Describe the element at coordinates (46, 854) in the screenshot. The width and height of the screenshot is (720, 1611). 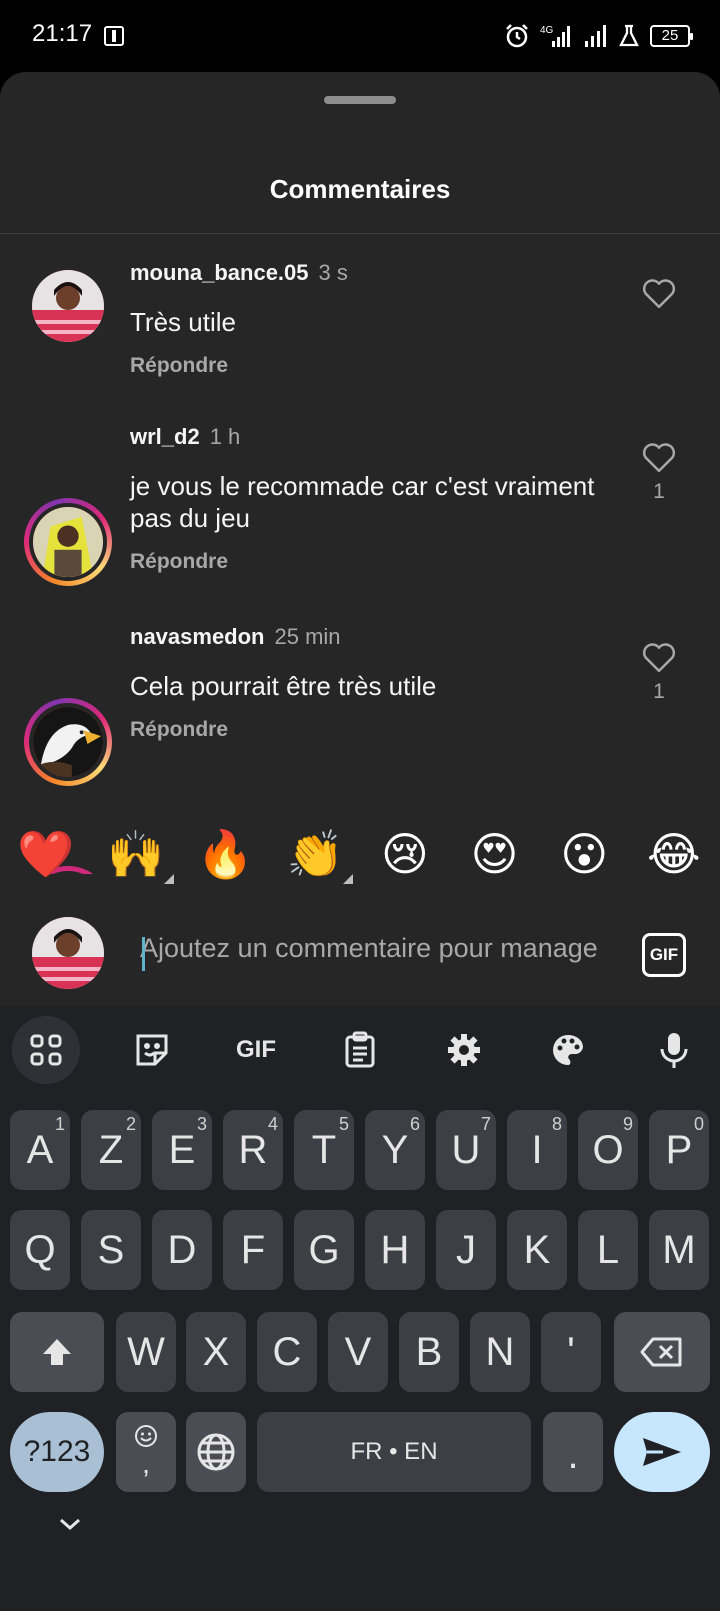
I see `emoji-heart-button: ❤️` at that location.